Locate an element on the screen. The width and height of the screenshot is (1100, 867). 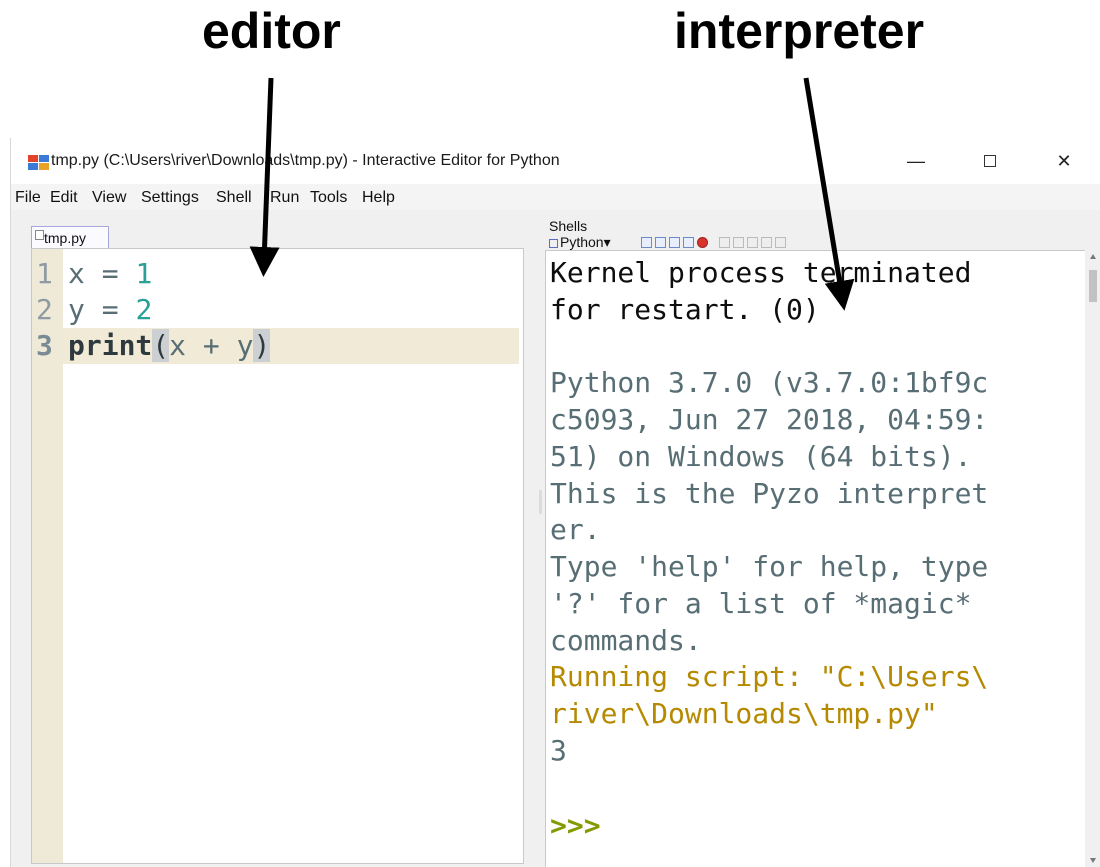
shell-output-line: '?' for a list of *magic* is located at coordinates (761, 603).